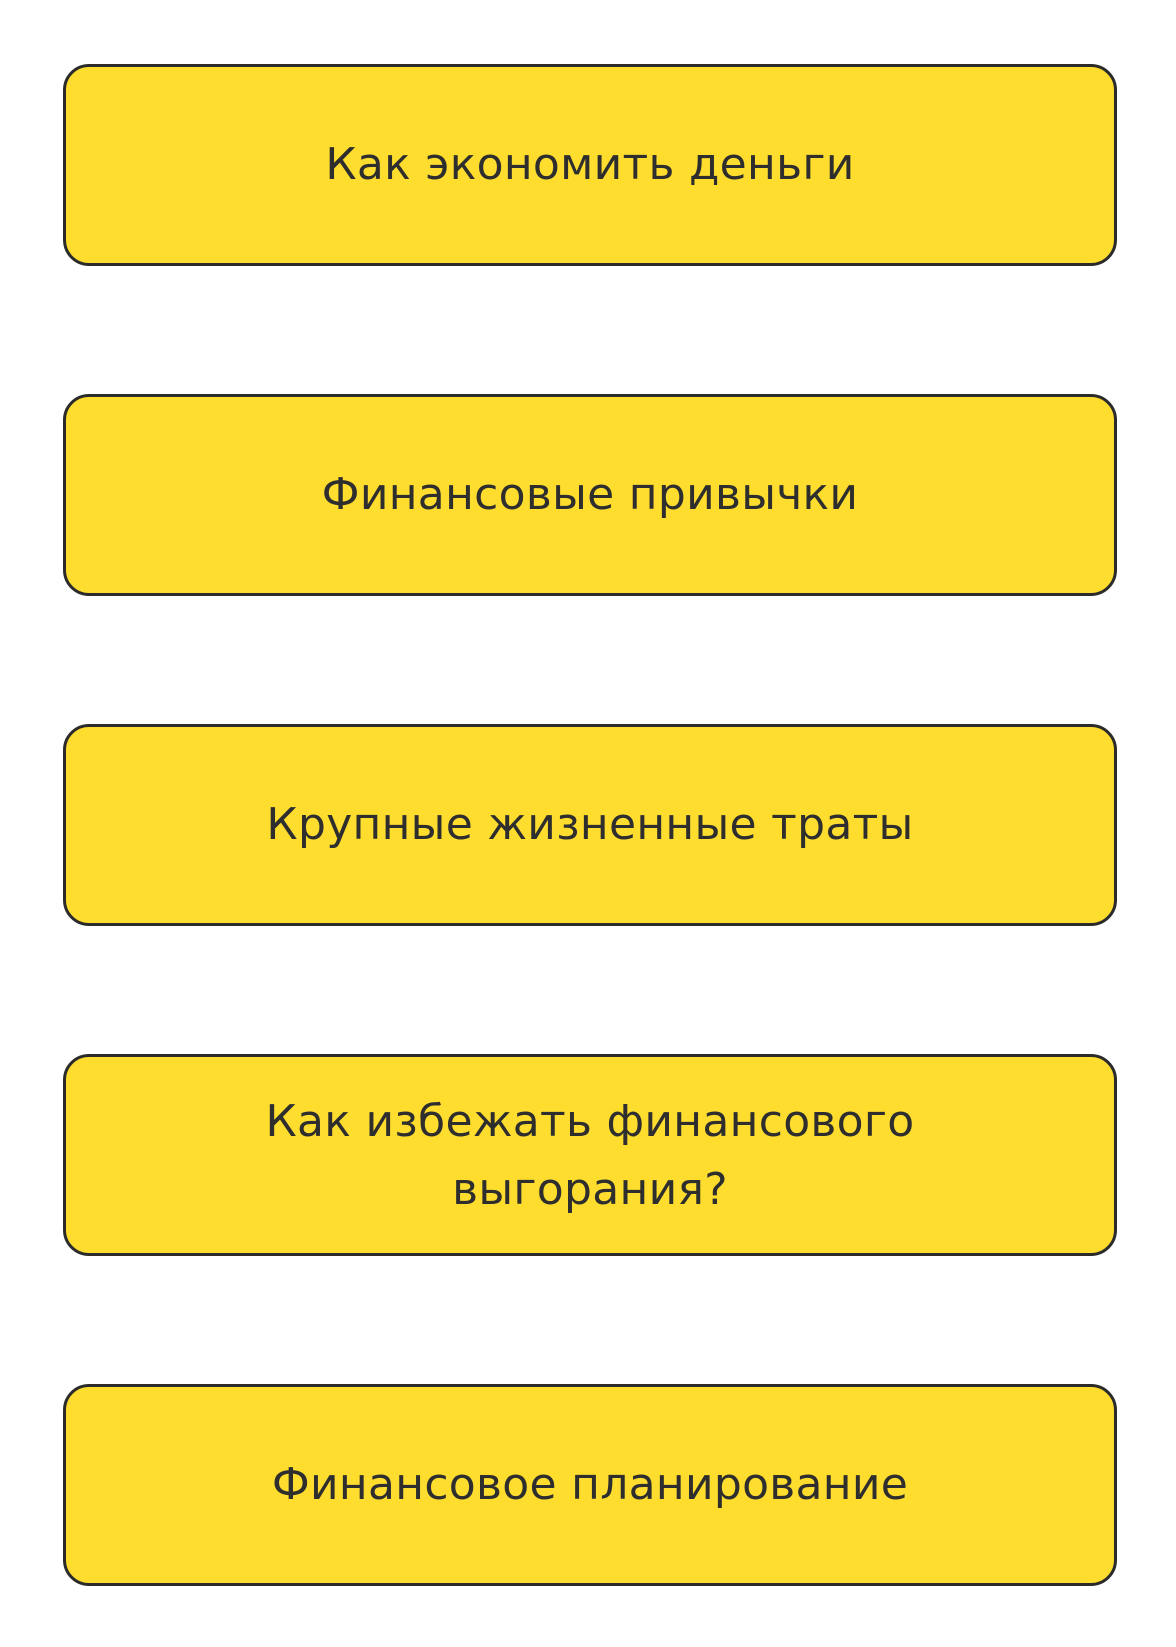 Image resolution: width=1176 pixels, height=1647 pixels. Describe the element at coordinates (590, 1121) in the screenshot. I see `topic-label-line-1: Как избежать финансового` at that location.